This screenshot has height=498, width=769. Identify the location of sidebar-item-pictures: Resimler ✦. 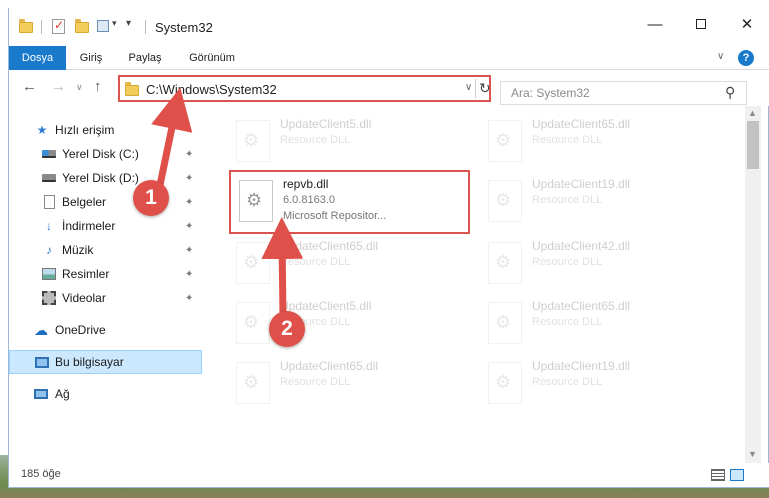
(105, 274).